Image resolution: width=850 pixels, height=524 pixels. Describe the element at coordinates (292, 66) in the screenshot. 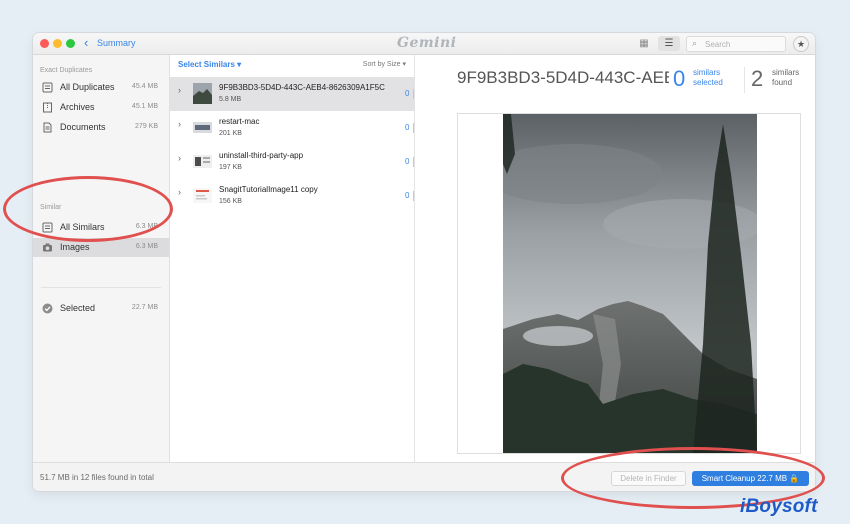

I see `list-header: Select Similars ▾ Sort by Size ▾` at that location.